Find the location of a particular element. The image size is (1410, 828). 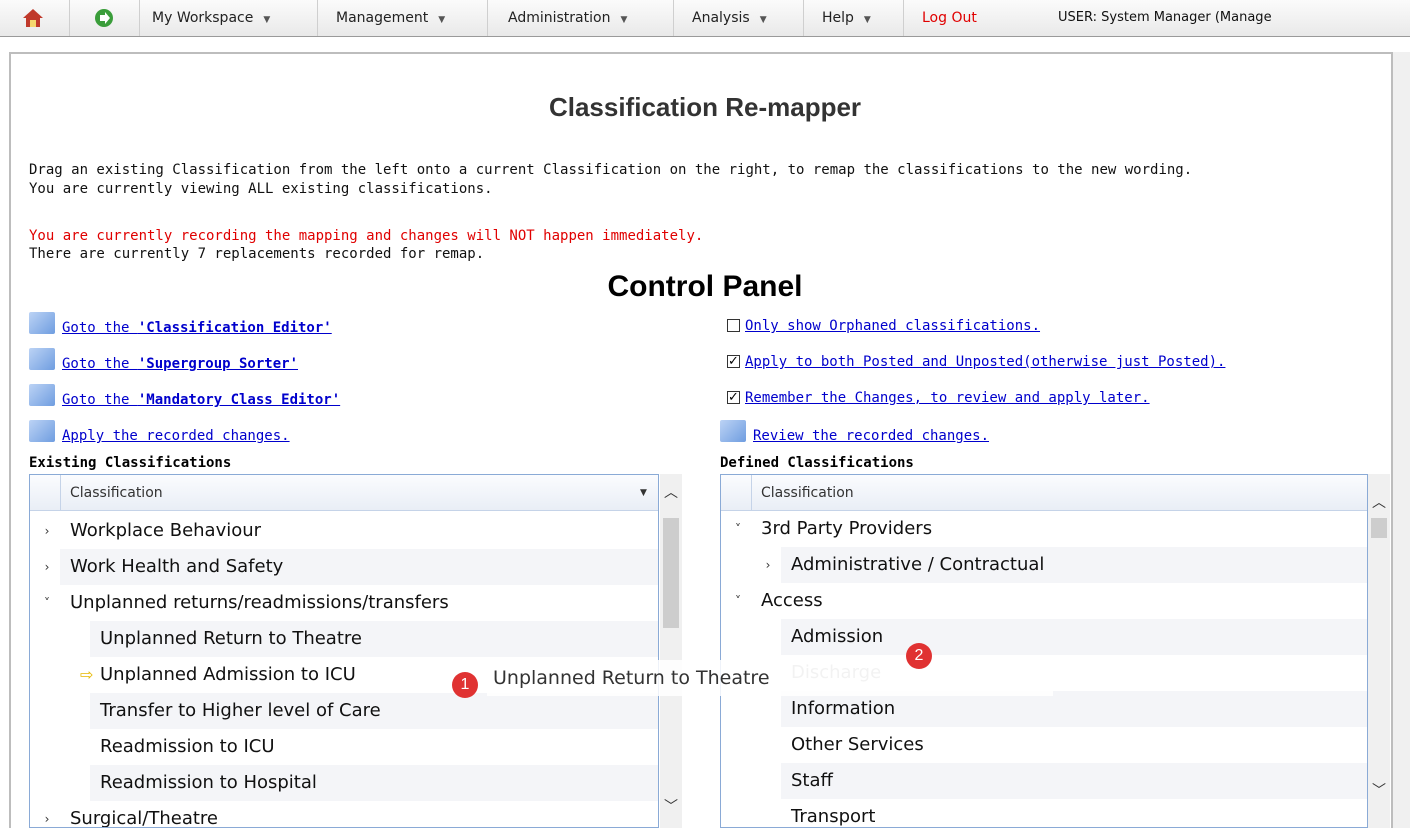

list-item: Workplace Behaviour is located at coordinates (364, 531).